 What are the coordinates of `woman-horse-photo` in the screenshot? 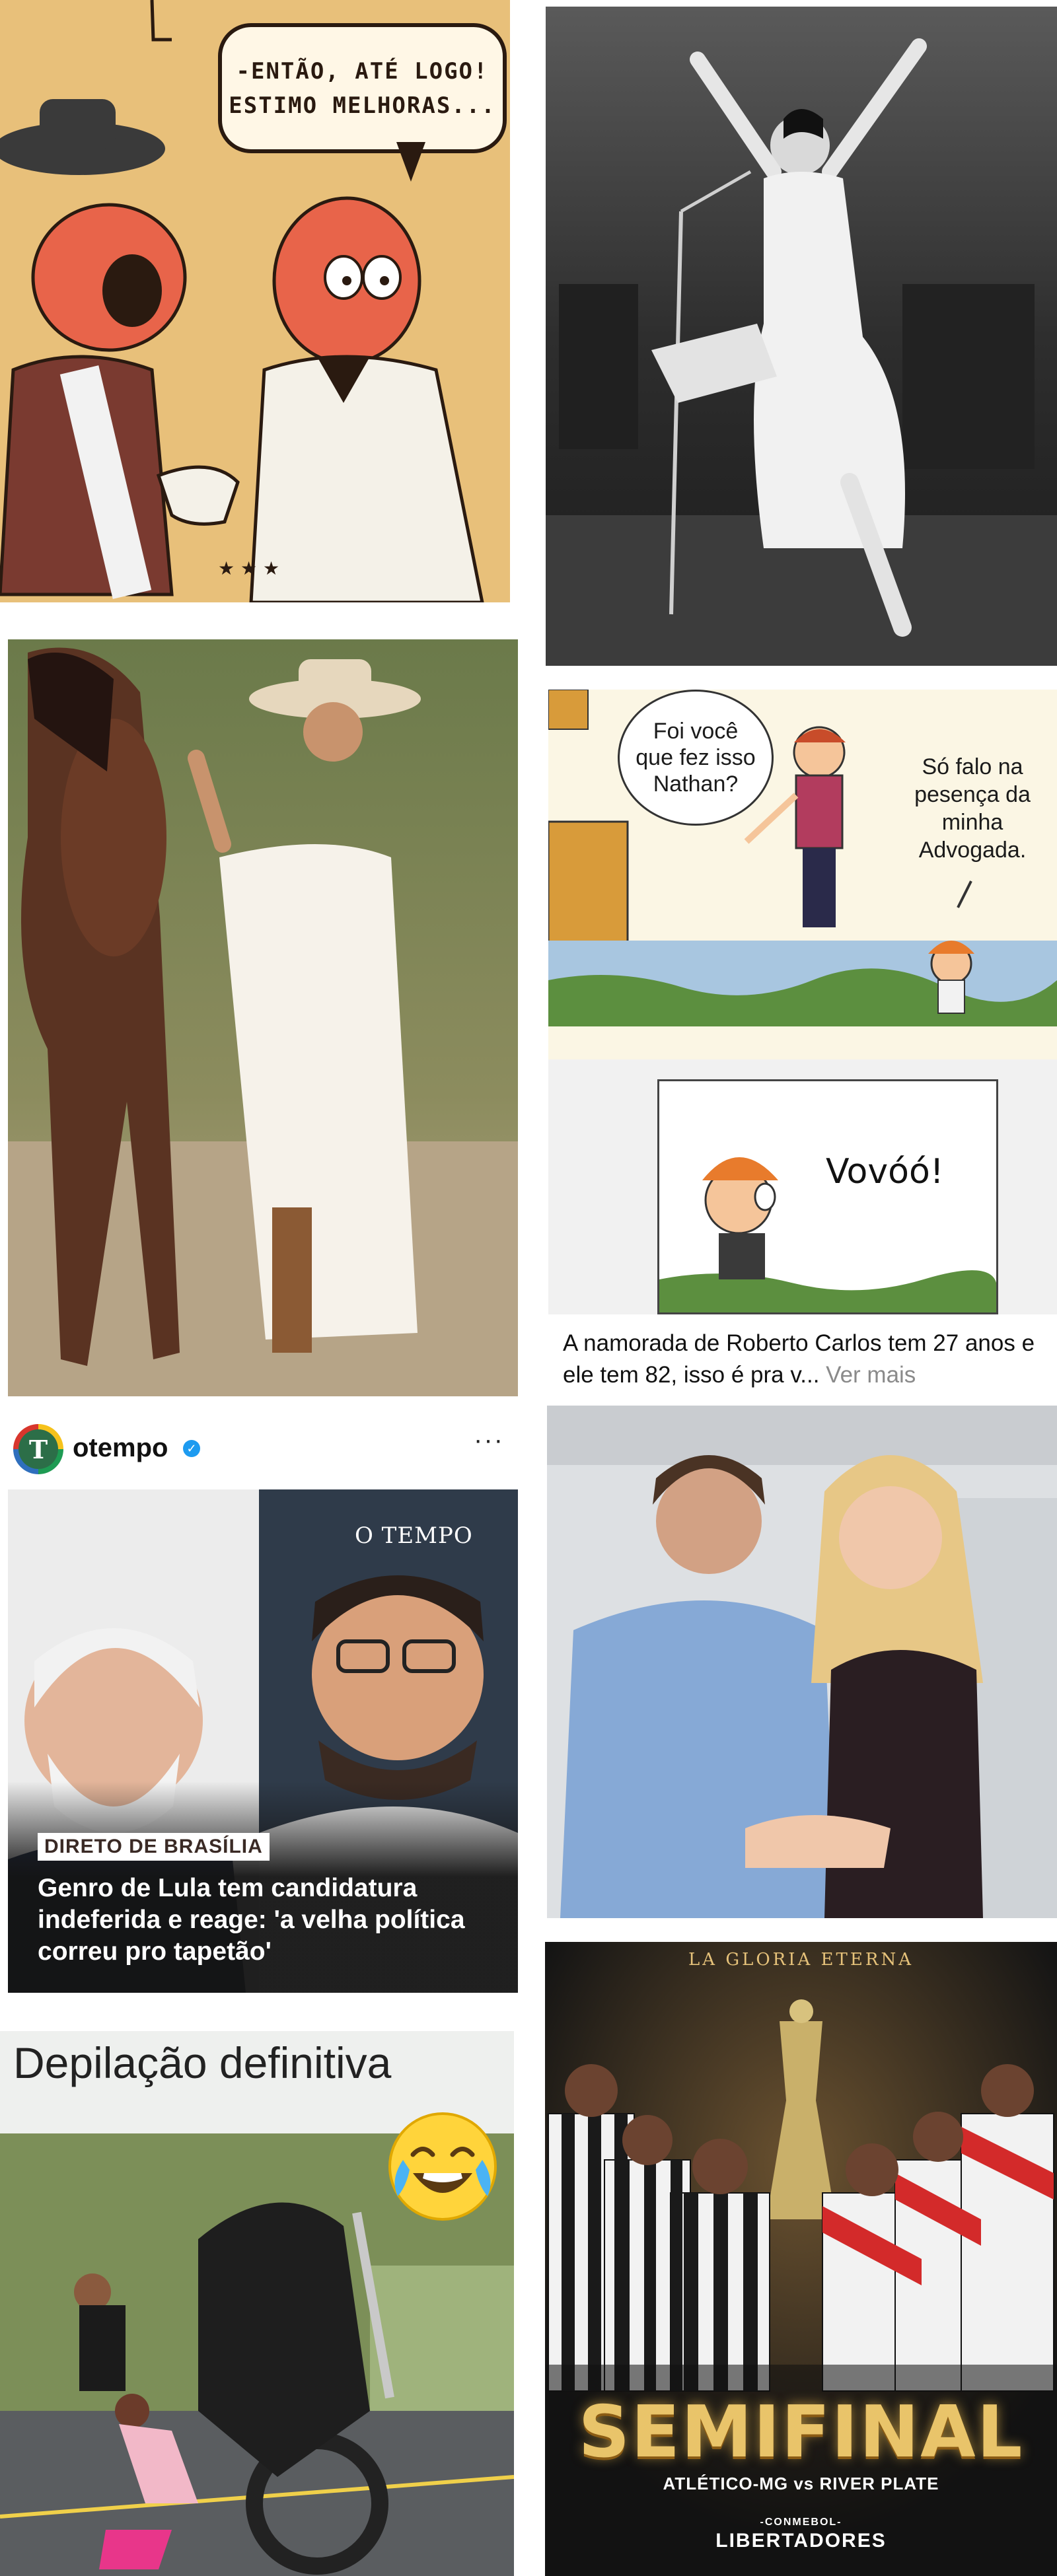 It's located at (263, 1017).